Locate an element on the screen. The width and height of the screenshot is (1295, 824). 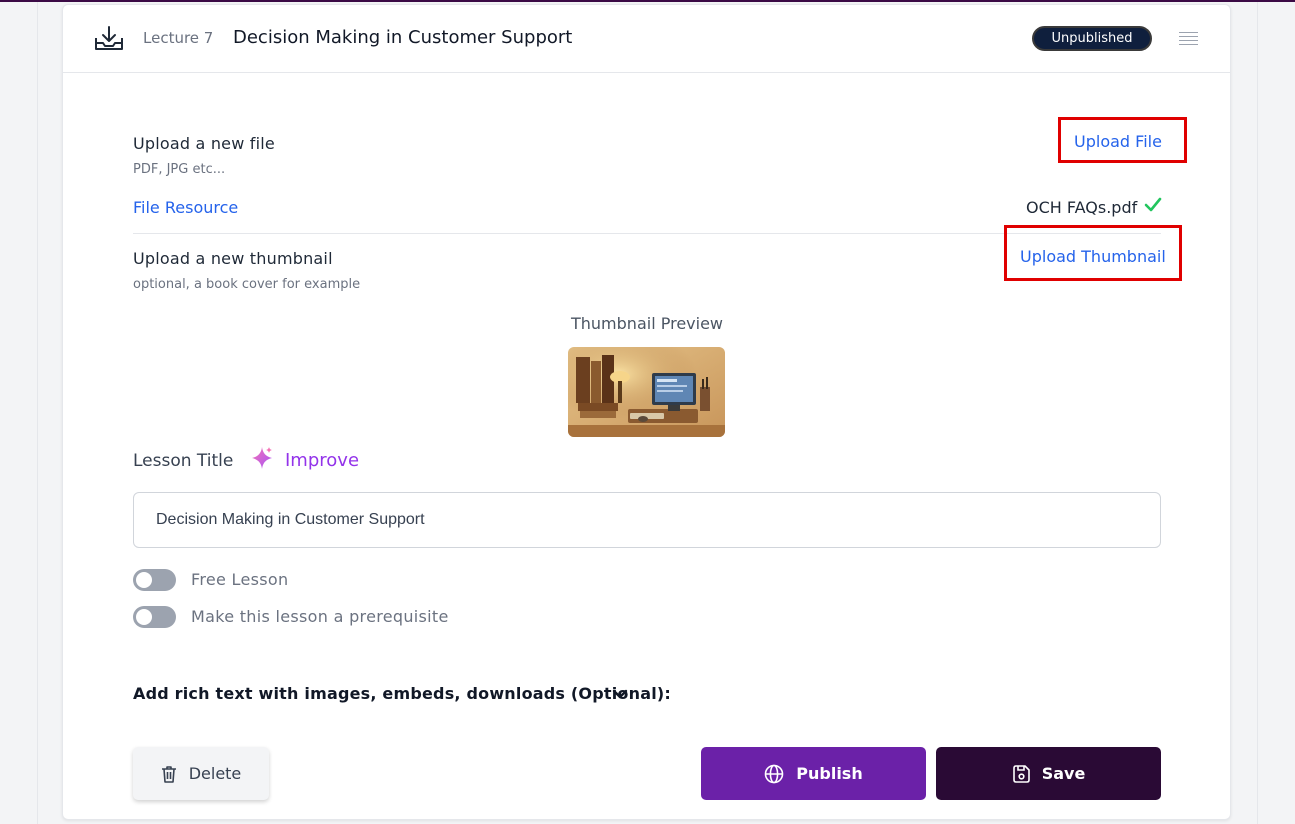
thumbnail-preview-image is located at coordinates (646, 392).